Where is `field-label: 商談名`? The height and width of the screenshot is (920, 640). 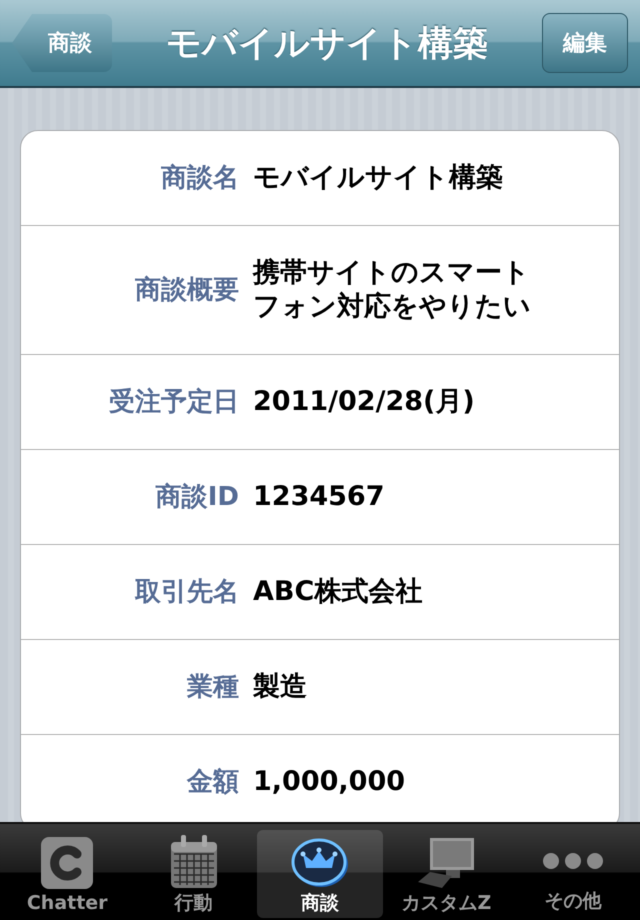
field-label: 商談名 is located at coordinates (200, 178).